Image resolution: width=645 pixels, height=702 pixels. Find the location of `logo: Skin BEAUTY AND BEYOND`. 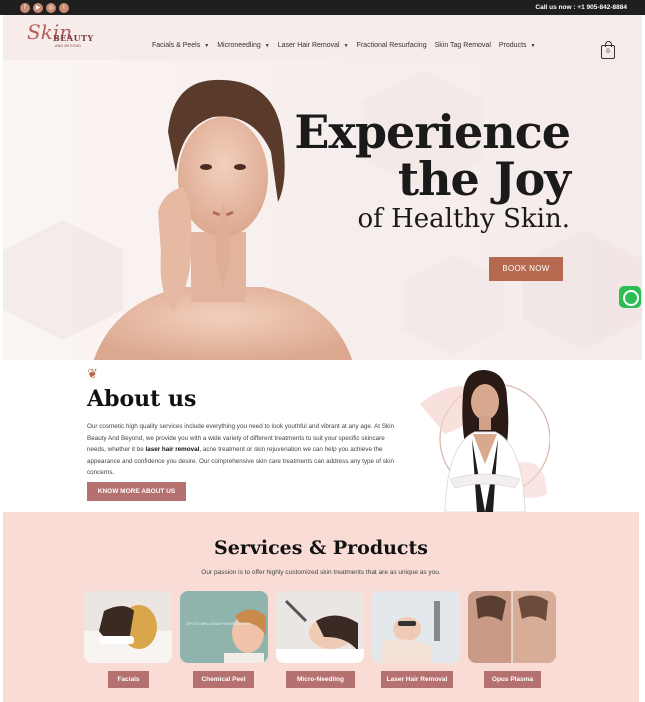

logo: Skin BEAUTY AND BEYOND is located at coordinates (60, 36).